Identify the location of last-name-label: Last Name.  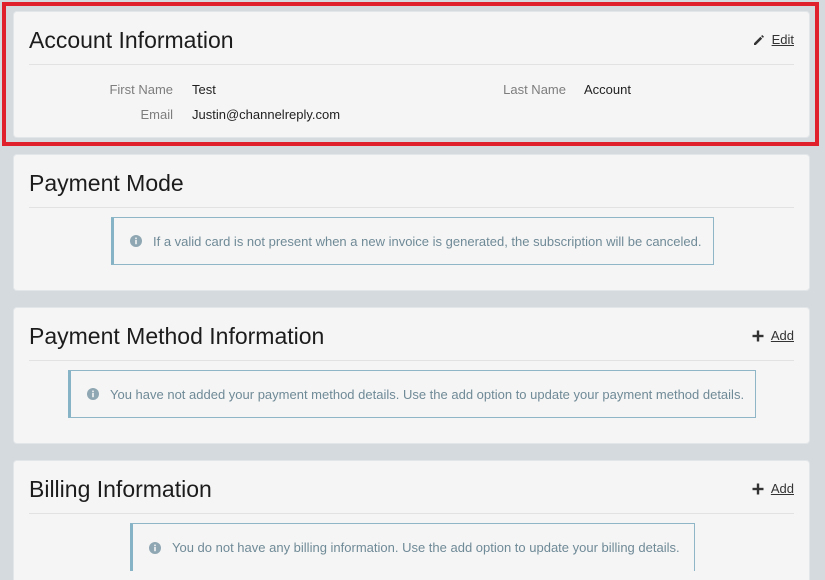
(534, 89).